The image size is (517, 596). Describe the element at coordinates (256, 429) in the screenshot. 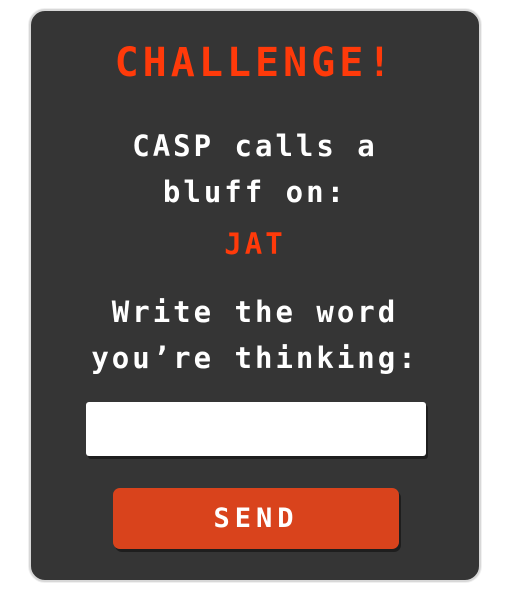

I see `word-input` at that location.